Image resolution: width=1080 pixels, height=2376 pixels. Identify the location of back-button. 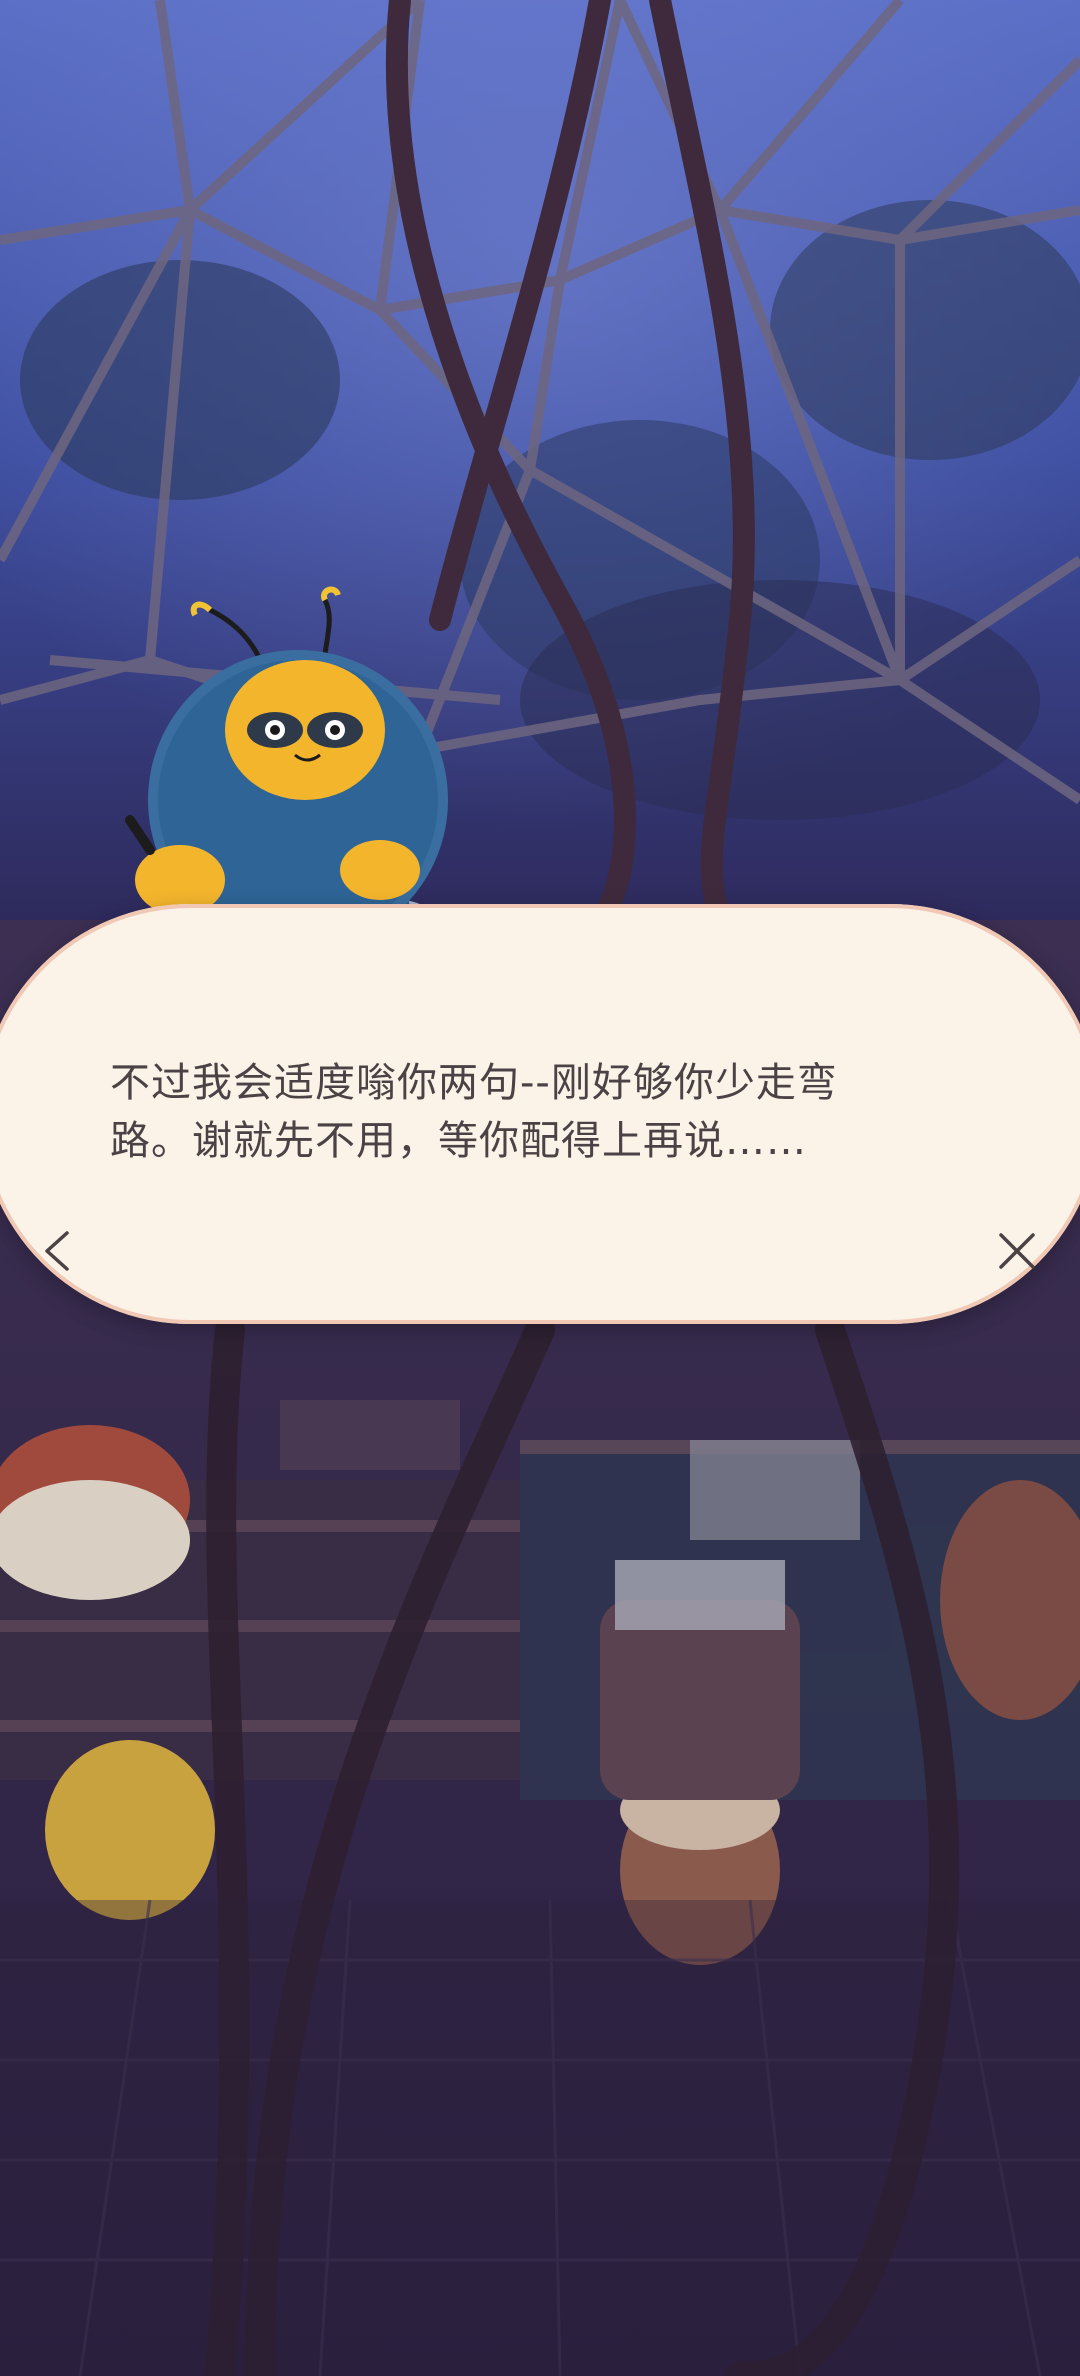
(59, 1251).